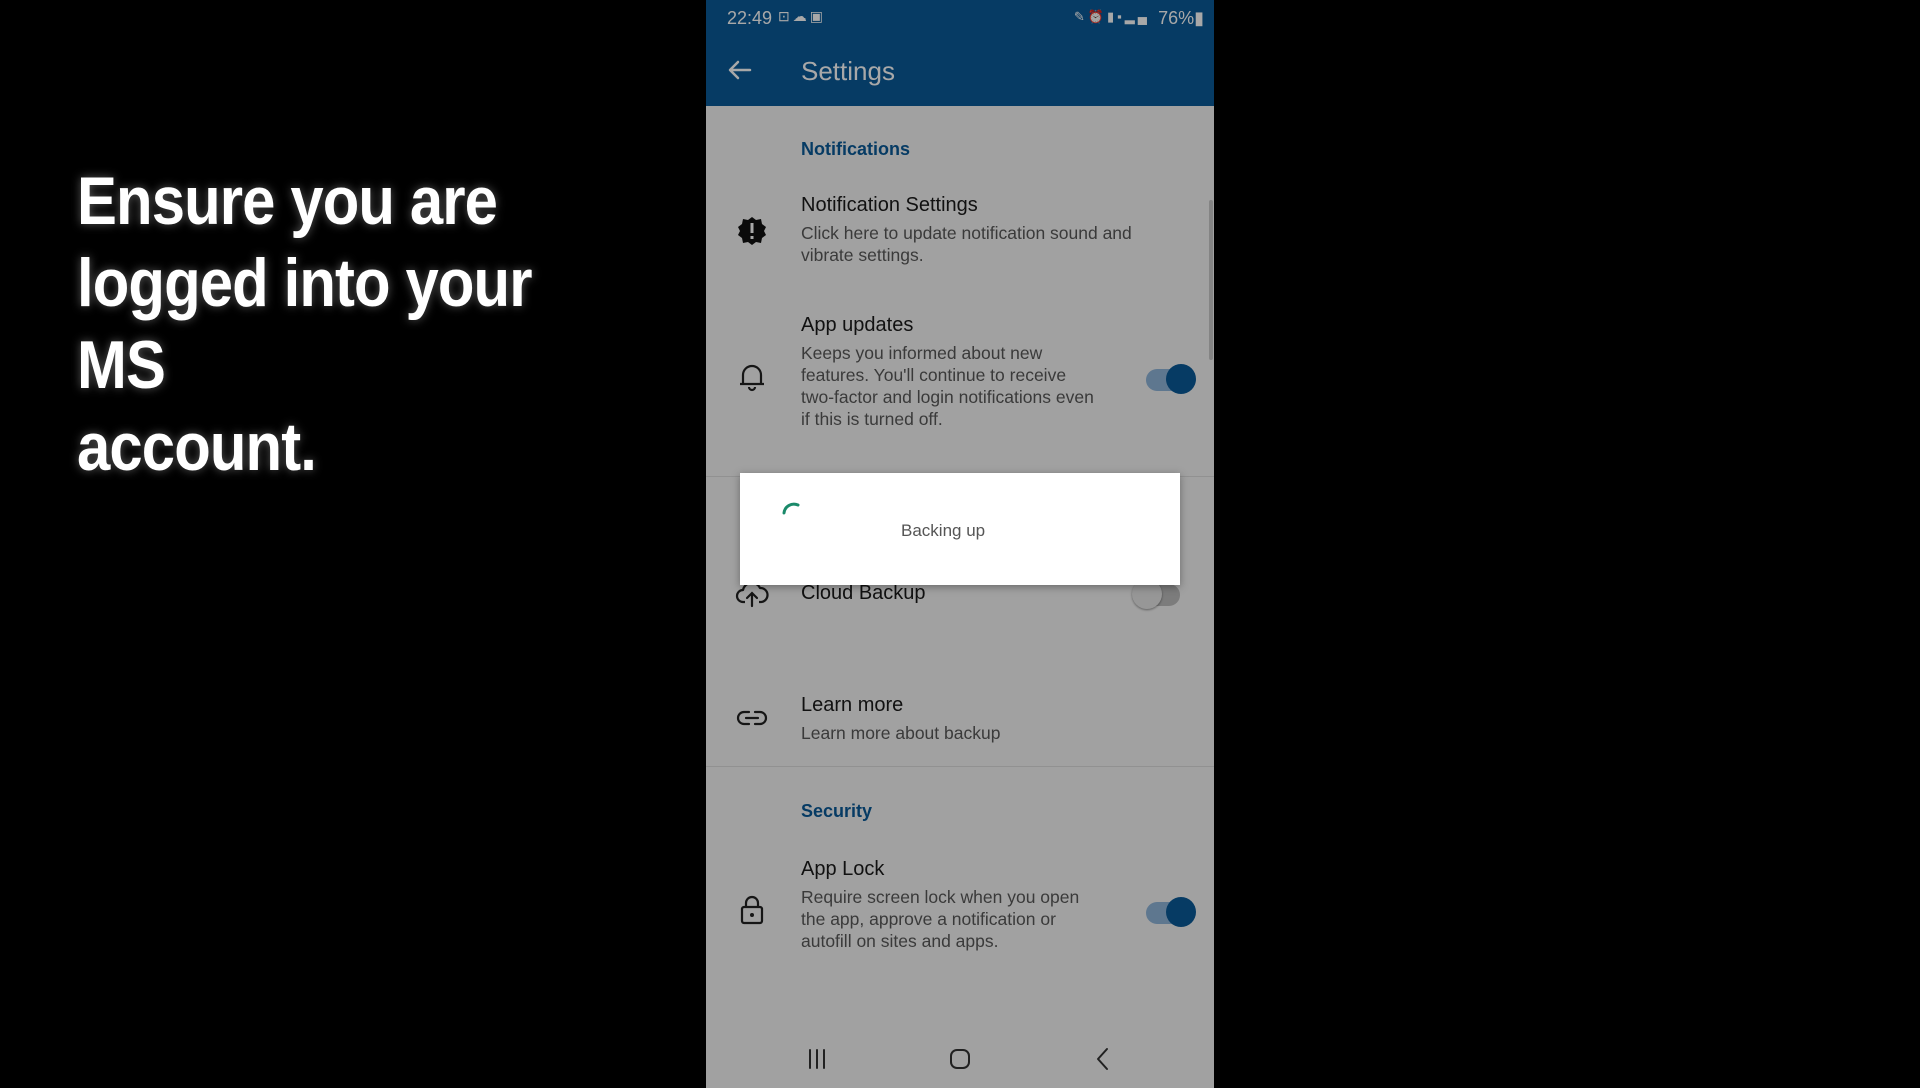 The height and width of the screenshot is (1088, 1920). Describe the element at coordinates (943, 530) in the screenshot. I see `dialog-message: Backing up` at that location.